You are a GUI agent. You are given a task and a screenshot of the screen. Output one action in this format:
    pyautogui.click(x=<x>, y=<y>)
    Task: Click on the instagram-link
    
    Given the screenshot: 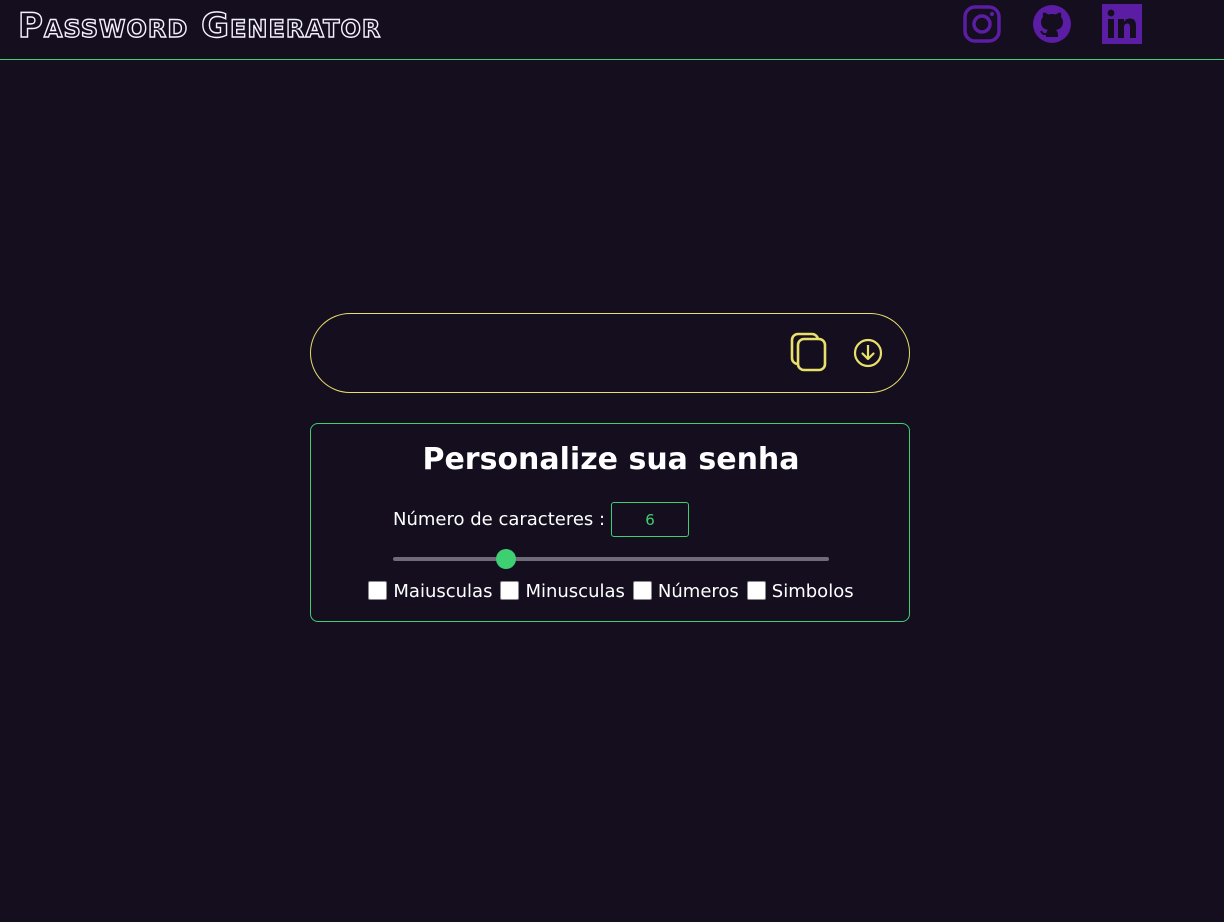 What is the action you would take?
    pyautogui.click(x=982, y=24)
    